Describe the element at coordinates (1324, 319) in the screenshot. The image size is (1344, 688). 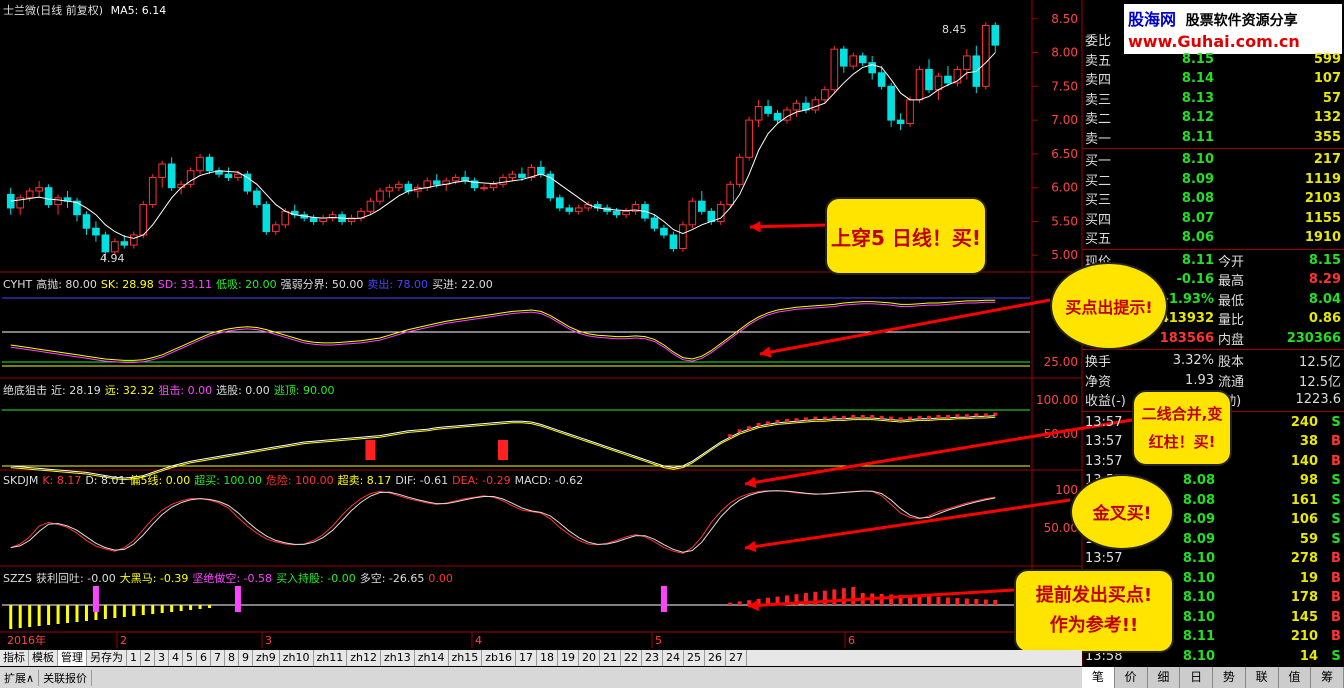
I see `stat-value: 0.86` at that location.